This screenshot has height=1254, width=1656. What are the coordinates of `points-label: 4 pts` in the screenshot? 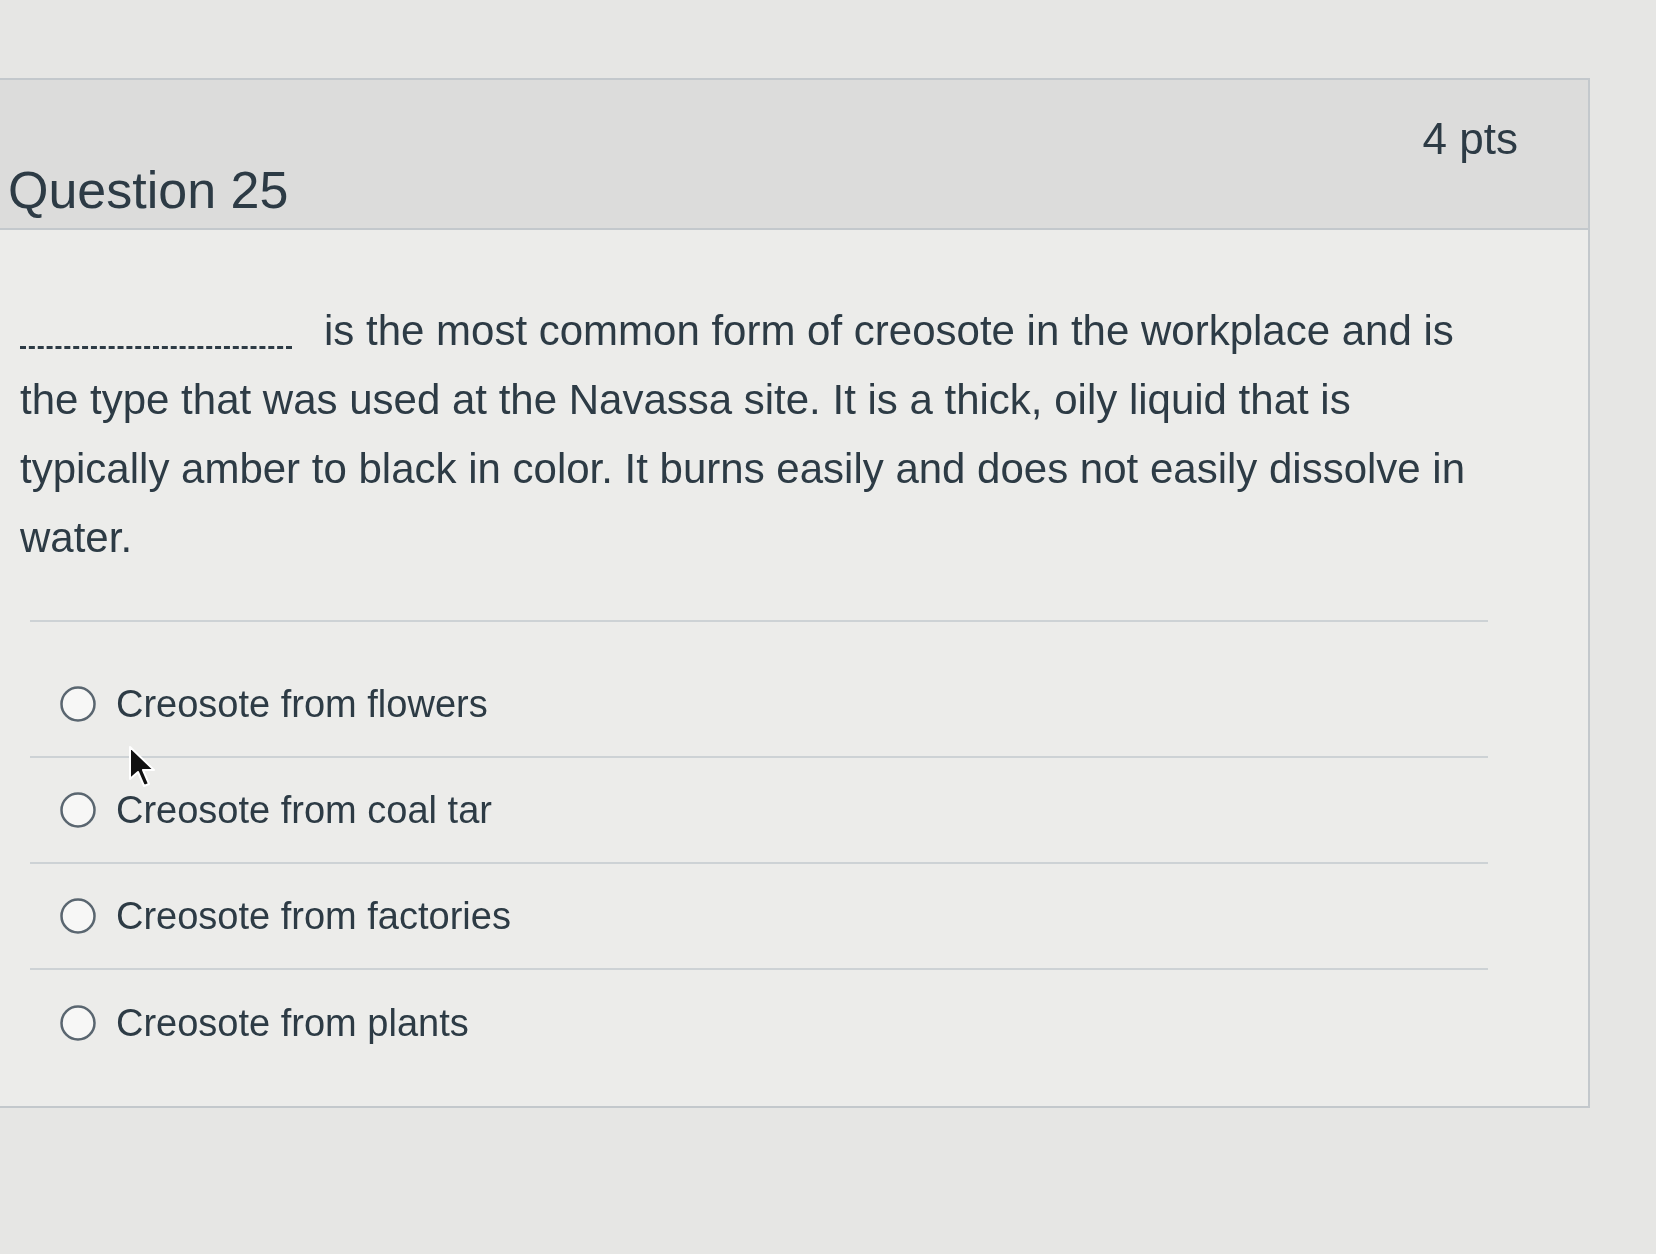 It's located at (1470, 139).